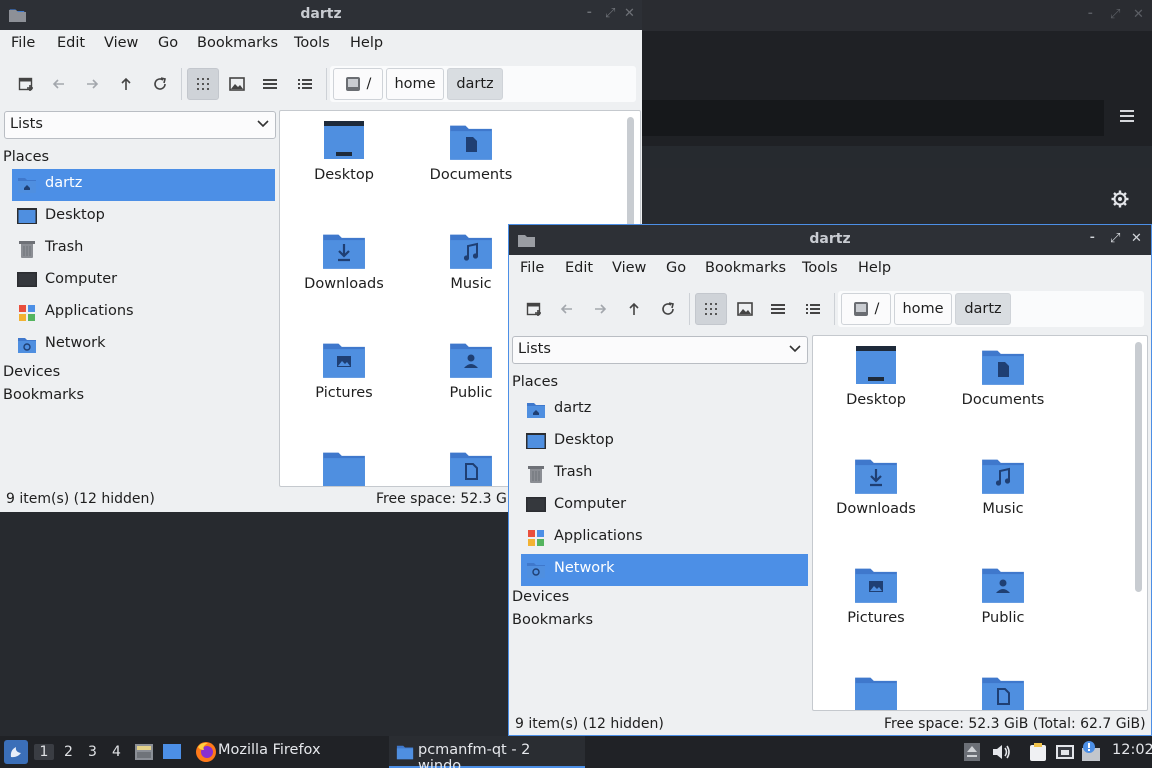 Image resolution: width=1152 pixels, height=768 pixels. Describe the element at coordinates (269, 750) in the screenshot. I see `task-firefox: Mozilla Firefox` at that location.